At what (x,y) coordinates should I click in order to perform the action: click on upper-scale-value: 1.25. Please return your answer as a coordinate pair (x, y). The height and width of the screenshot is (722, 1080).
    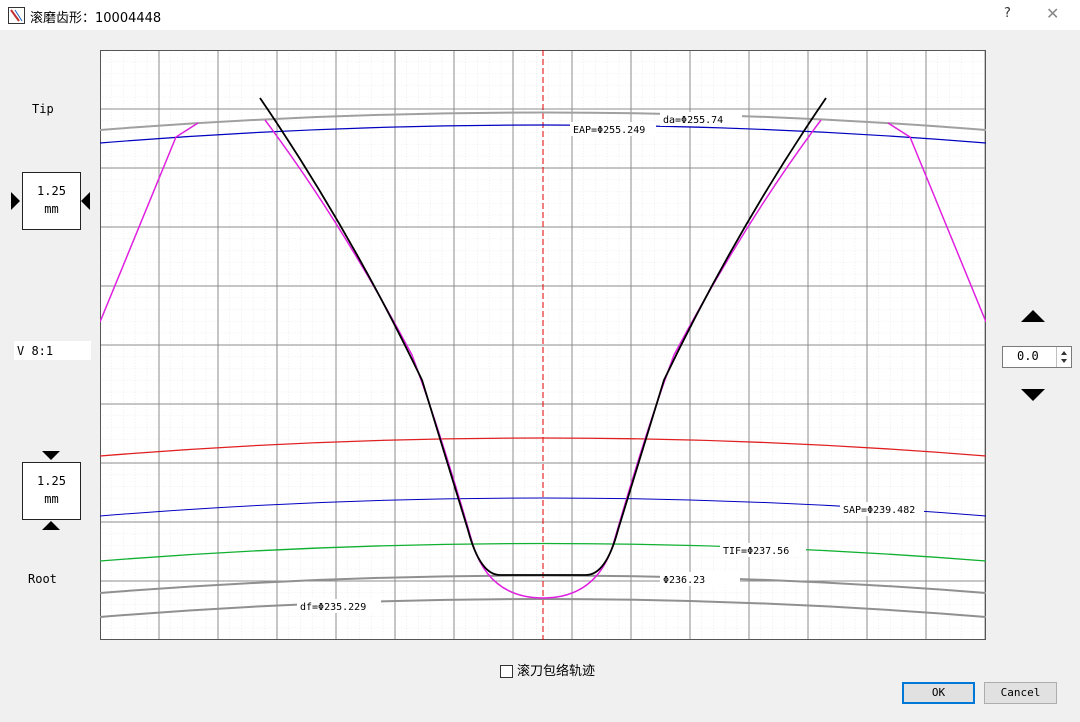
    Looking at the image, I should click on (51, 191).